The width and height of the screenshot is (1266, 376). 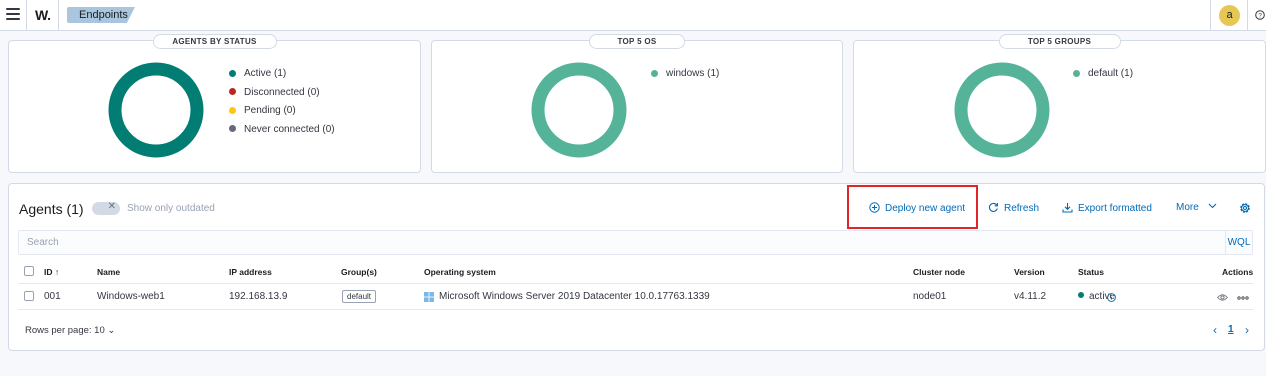 What do you see at coordinates (633, 15) in the screenshot?
I see `top-header: W. Endpoints a ?` at bounding box center [633, 15].